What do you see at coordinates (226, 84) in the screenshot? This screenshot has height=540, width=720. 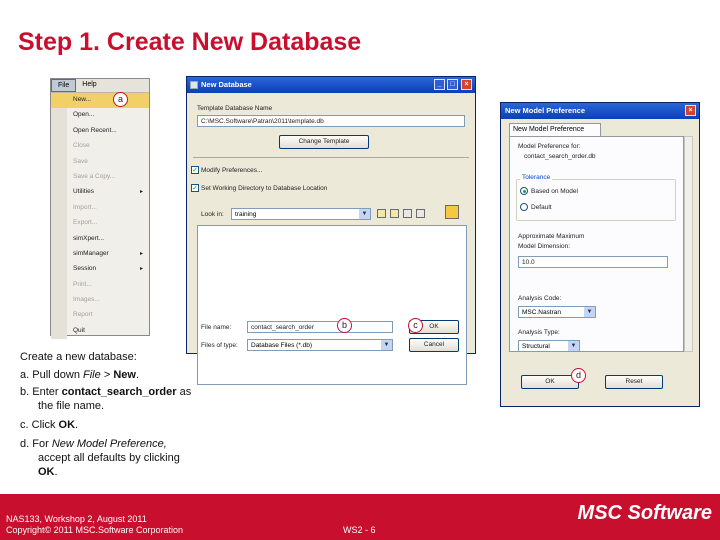 I see `new-database-title: New Database` at bounding box center [226, 84].